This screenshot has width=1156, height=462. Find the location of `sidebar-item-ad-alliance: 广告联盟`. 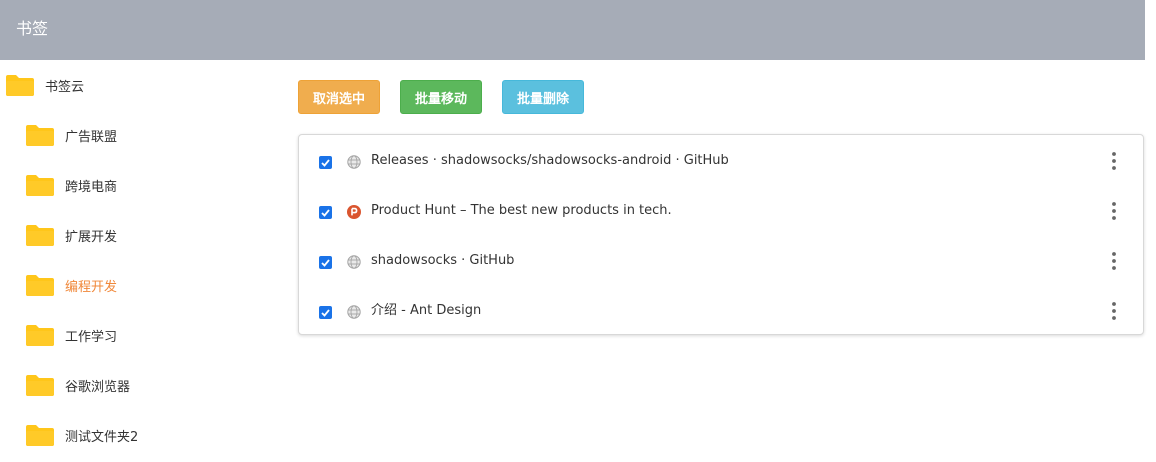

sidebar-item-ad-alliance: 广告联盟 is located at coordinates (71, 135).